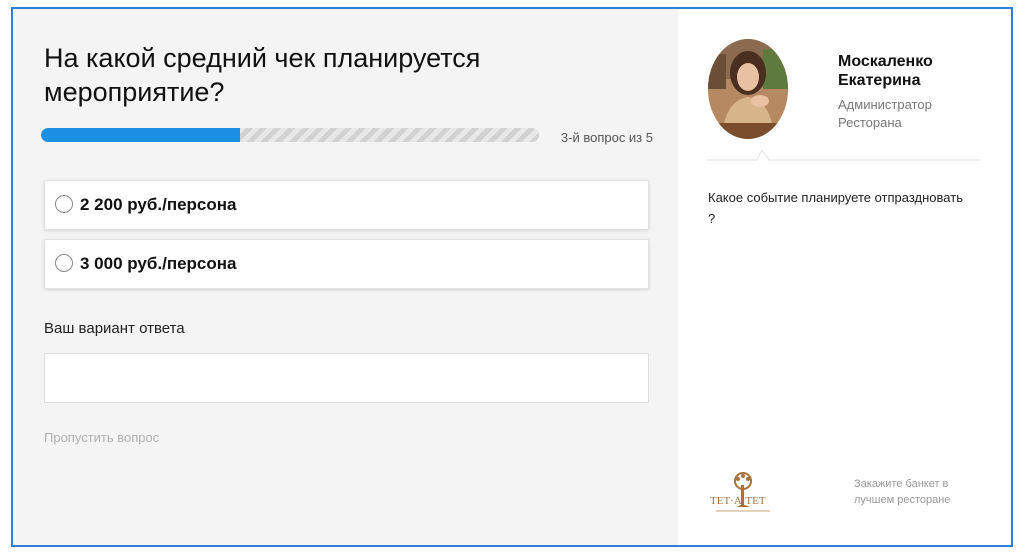  Describe the element at coordinates (290, 135) in the screenshot. I see `progress-bar` at that location.